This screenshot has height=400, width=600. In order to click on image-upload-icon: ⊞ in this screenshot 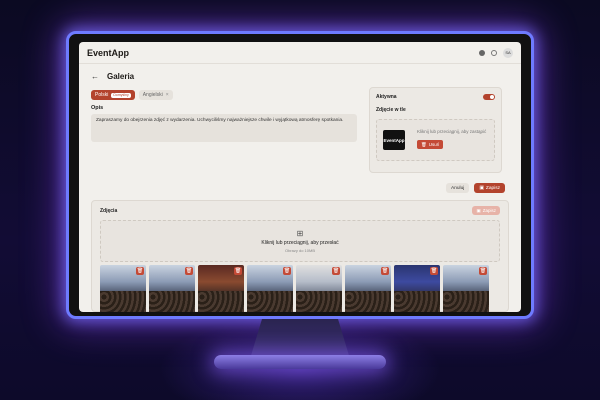, I will do `click(300, 233)`.